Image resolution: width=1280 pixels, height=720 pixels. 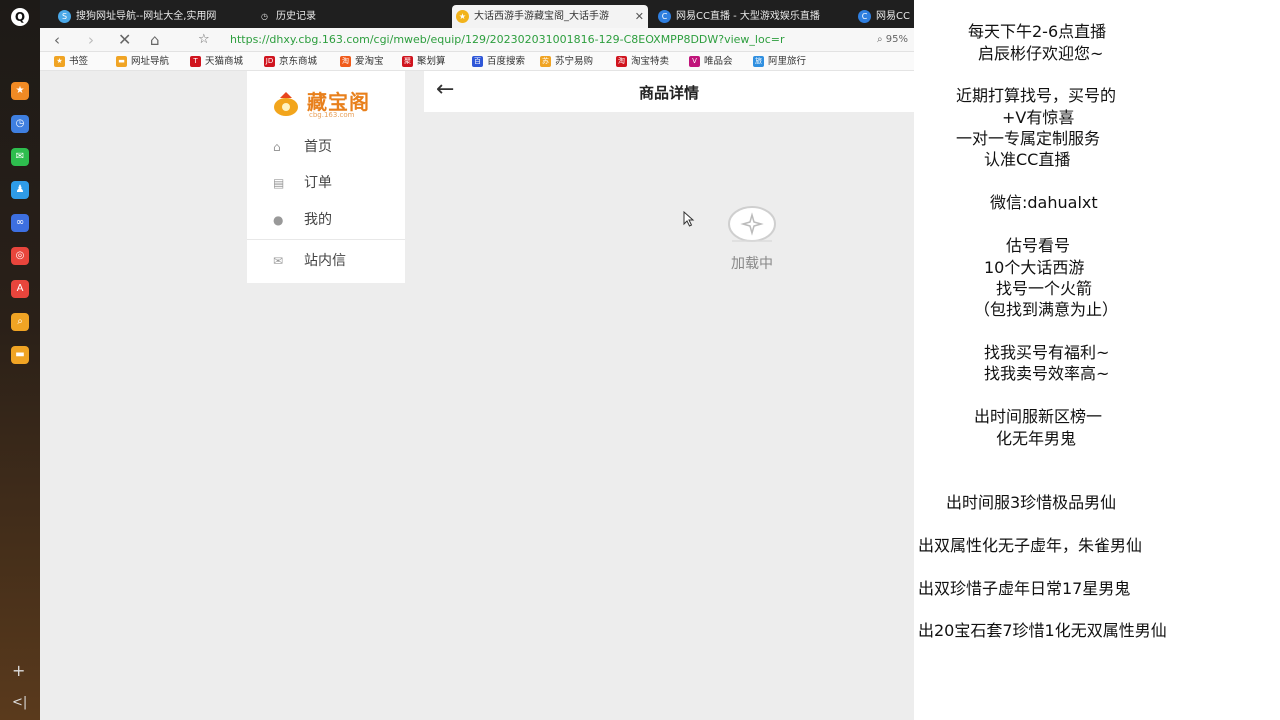 I want to click on folder-app-icon: ▬, so click(x=20, y=355).